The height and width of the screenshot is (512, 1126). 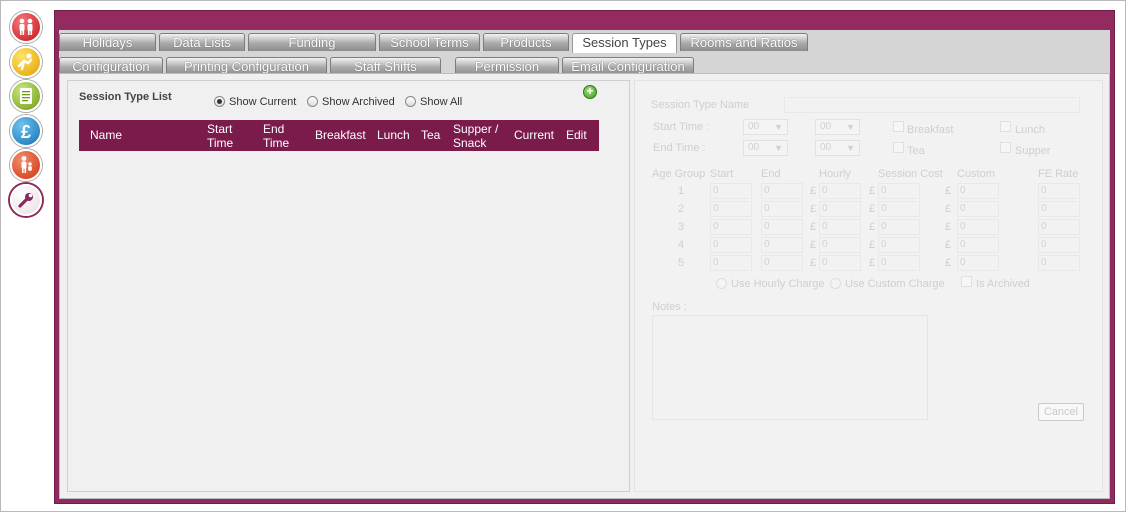 I want to click on session-type-name-label: Session Type Name, so click(x=700, y=105).